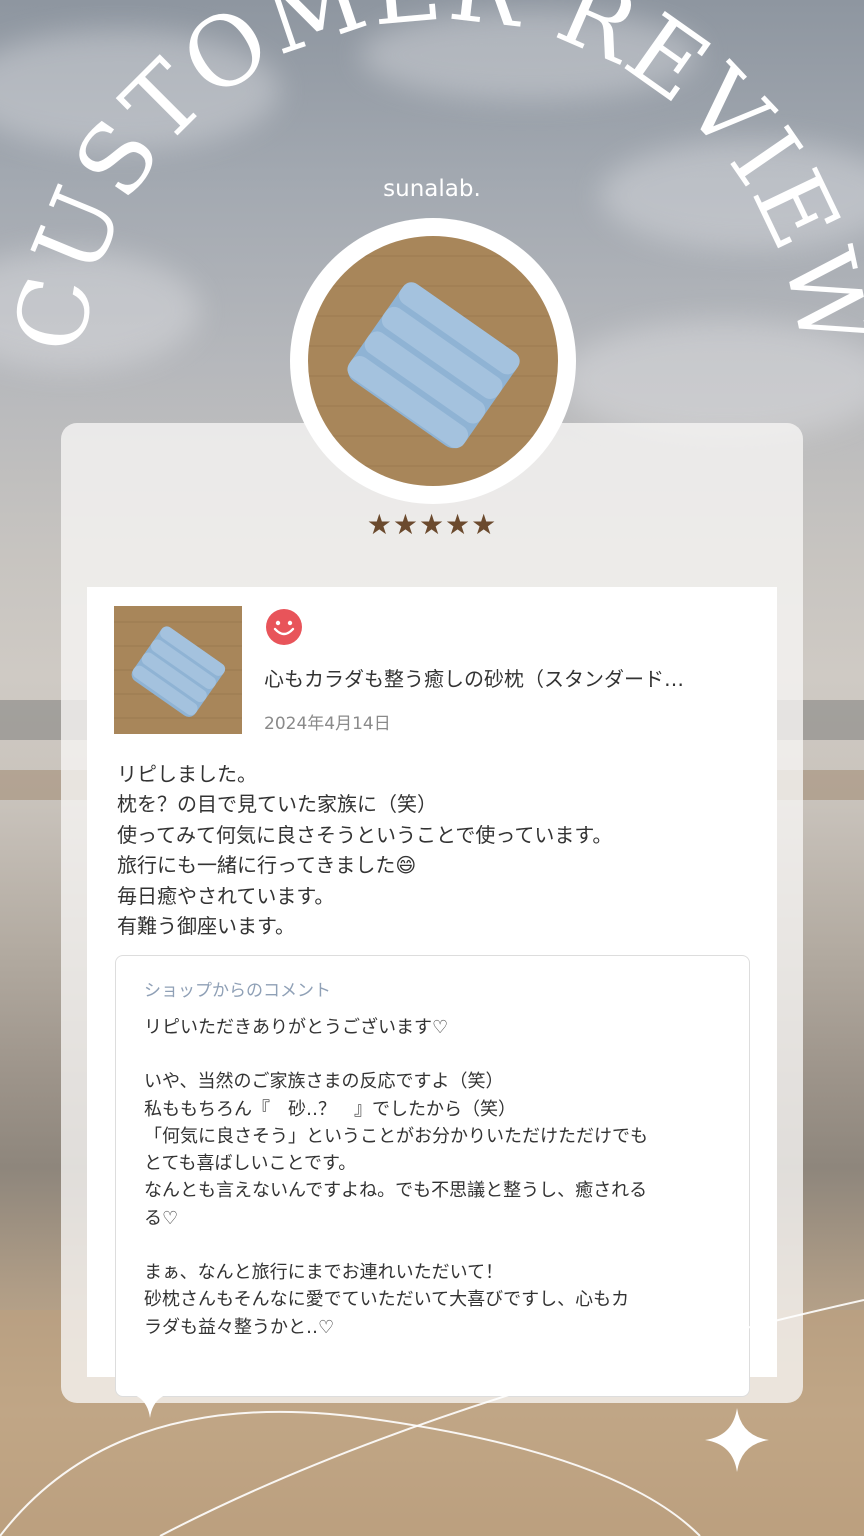  I want to click on shop-comment-line: ラダも益々整うかと‥♡, so click(239, 1327).